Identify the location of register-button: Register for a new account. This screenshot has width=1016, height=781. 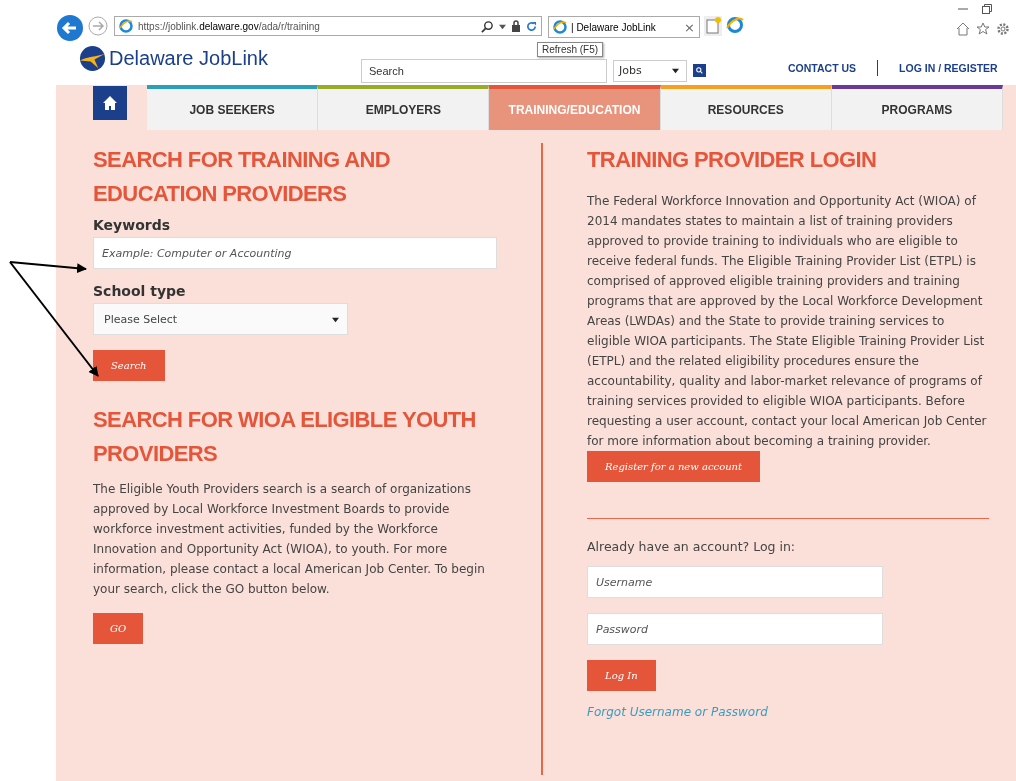
(674, 466).